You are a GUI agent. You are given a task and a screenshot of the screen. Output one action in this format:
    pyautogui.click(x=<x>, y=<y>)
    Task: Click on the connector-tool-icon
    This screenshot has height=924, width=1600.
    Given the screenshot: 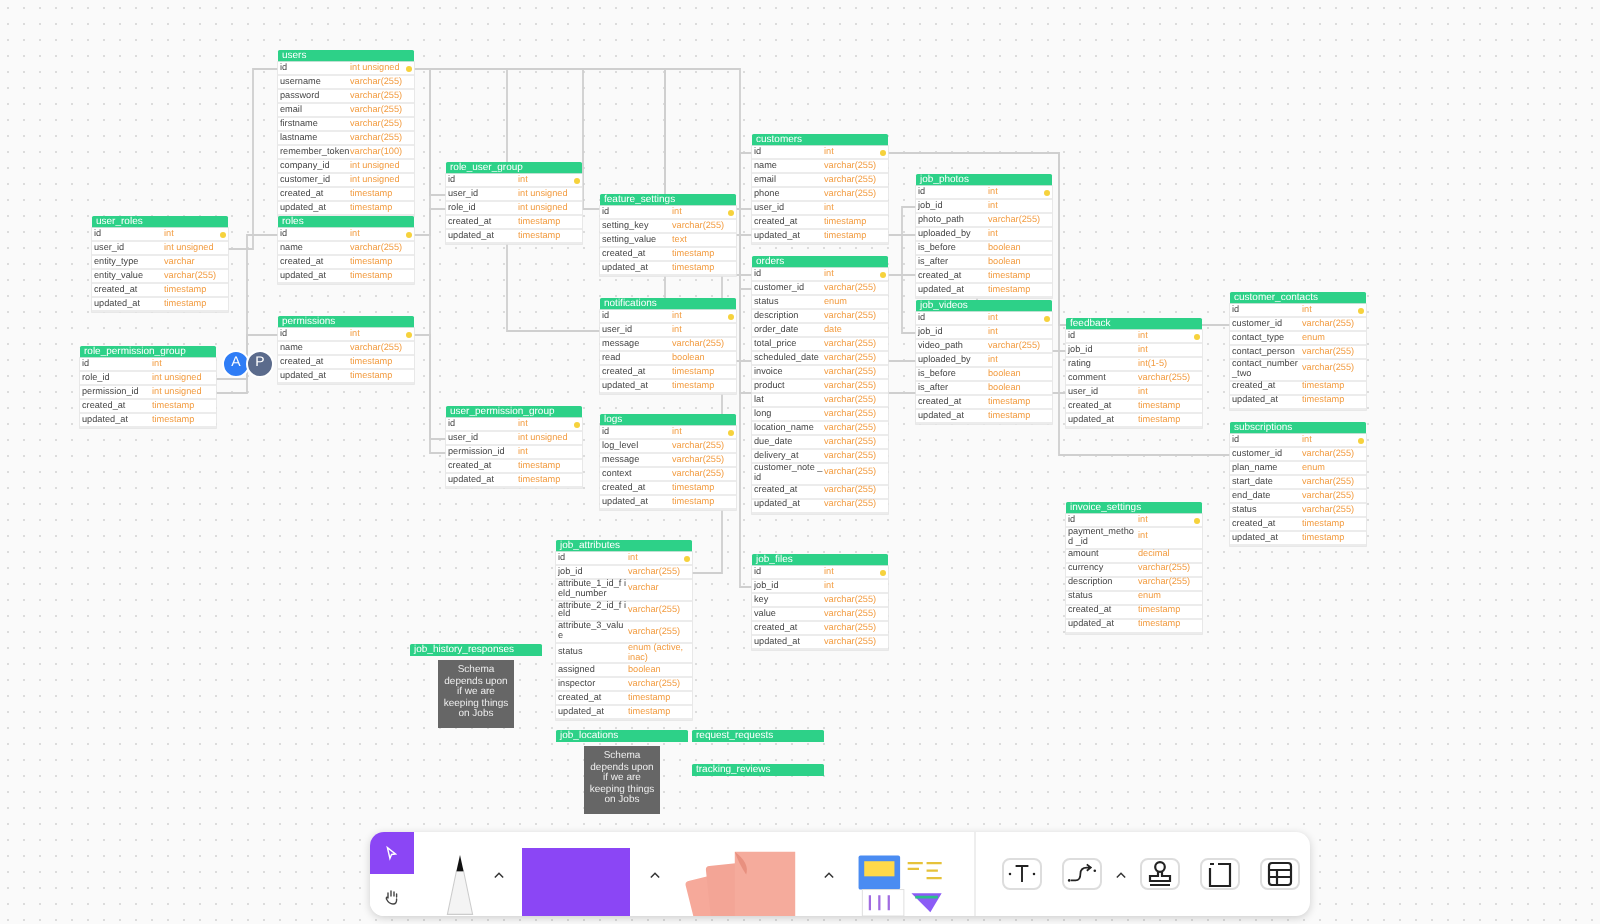 What is the action you would take?
    pyautogui.click(x=1082, y=874)
    